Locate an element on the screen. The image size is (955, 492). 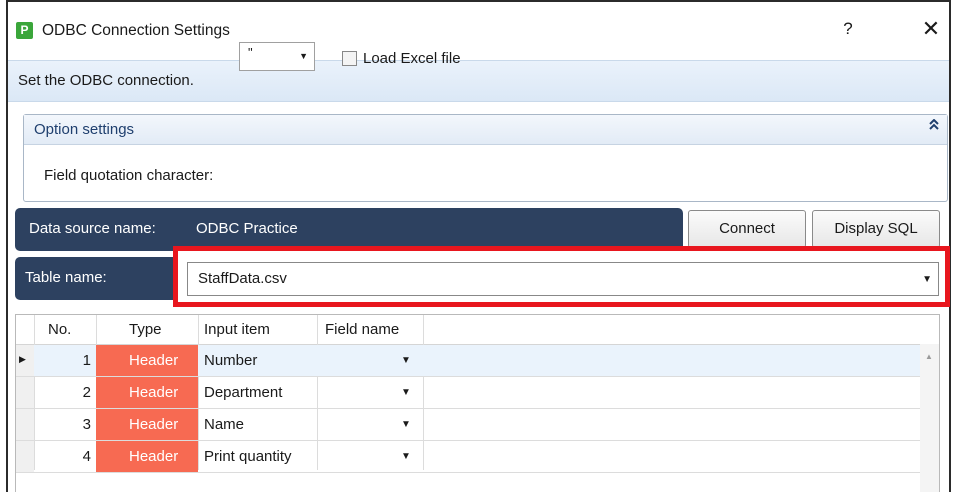
column-header-input-item: Input item is located at coordinates (237, 329).